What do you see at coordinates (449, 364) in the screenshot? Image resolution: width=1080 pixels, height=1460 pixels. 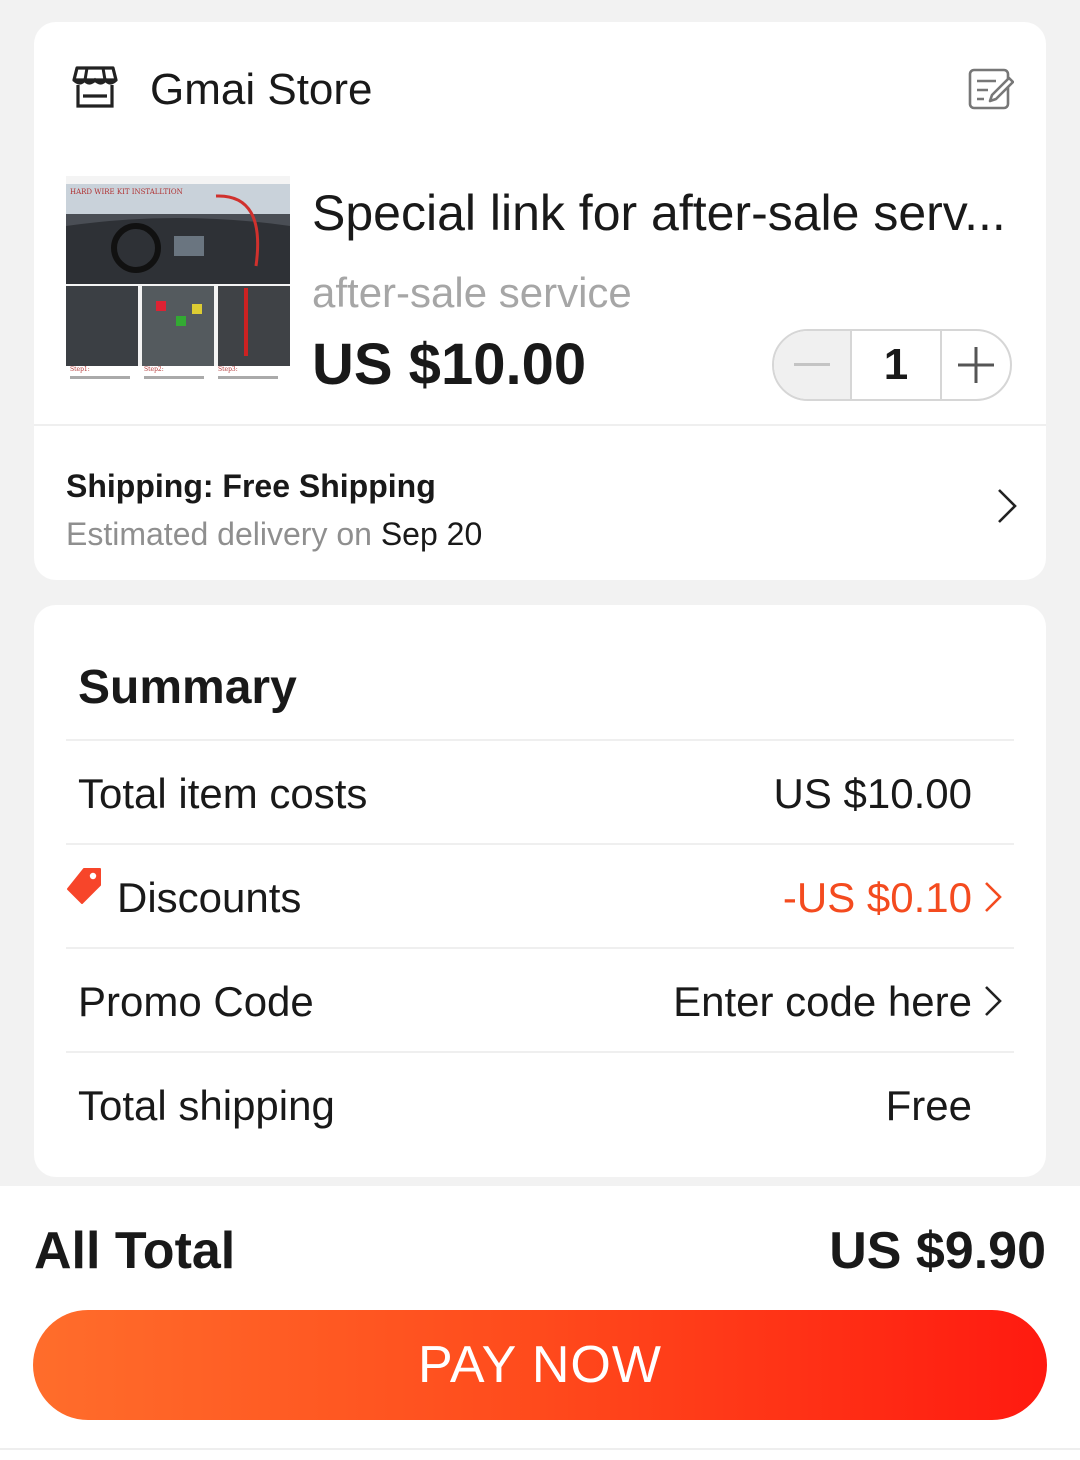 I see `product-price: US $10.00` at bounding box center [449, 364].